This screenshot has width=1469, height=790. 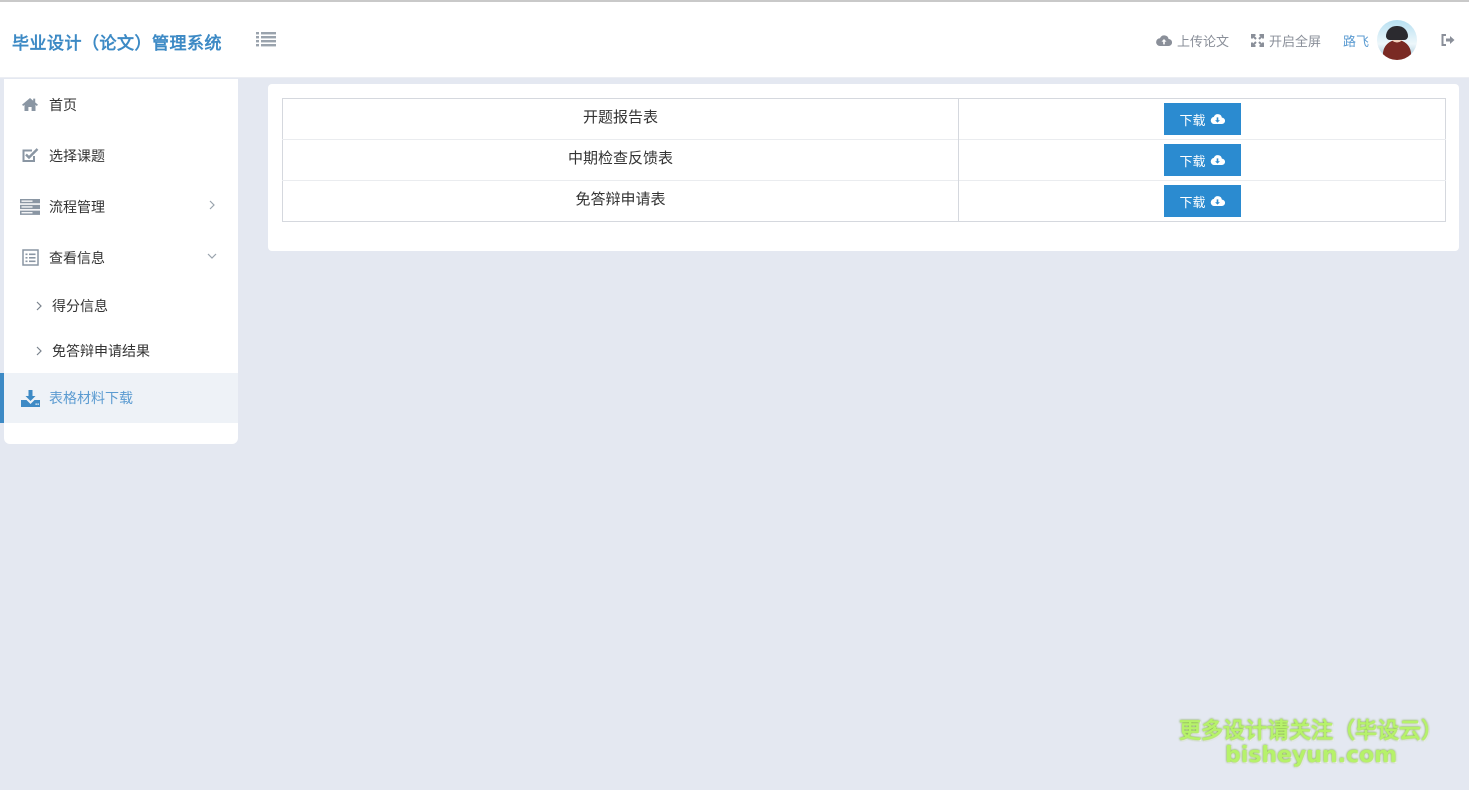 What do you see at coordinates (620, 160) in the screenshot?
I see `form-name: 中期检查反馈表` at bounding box center [620, 160].